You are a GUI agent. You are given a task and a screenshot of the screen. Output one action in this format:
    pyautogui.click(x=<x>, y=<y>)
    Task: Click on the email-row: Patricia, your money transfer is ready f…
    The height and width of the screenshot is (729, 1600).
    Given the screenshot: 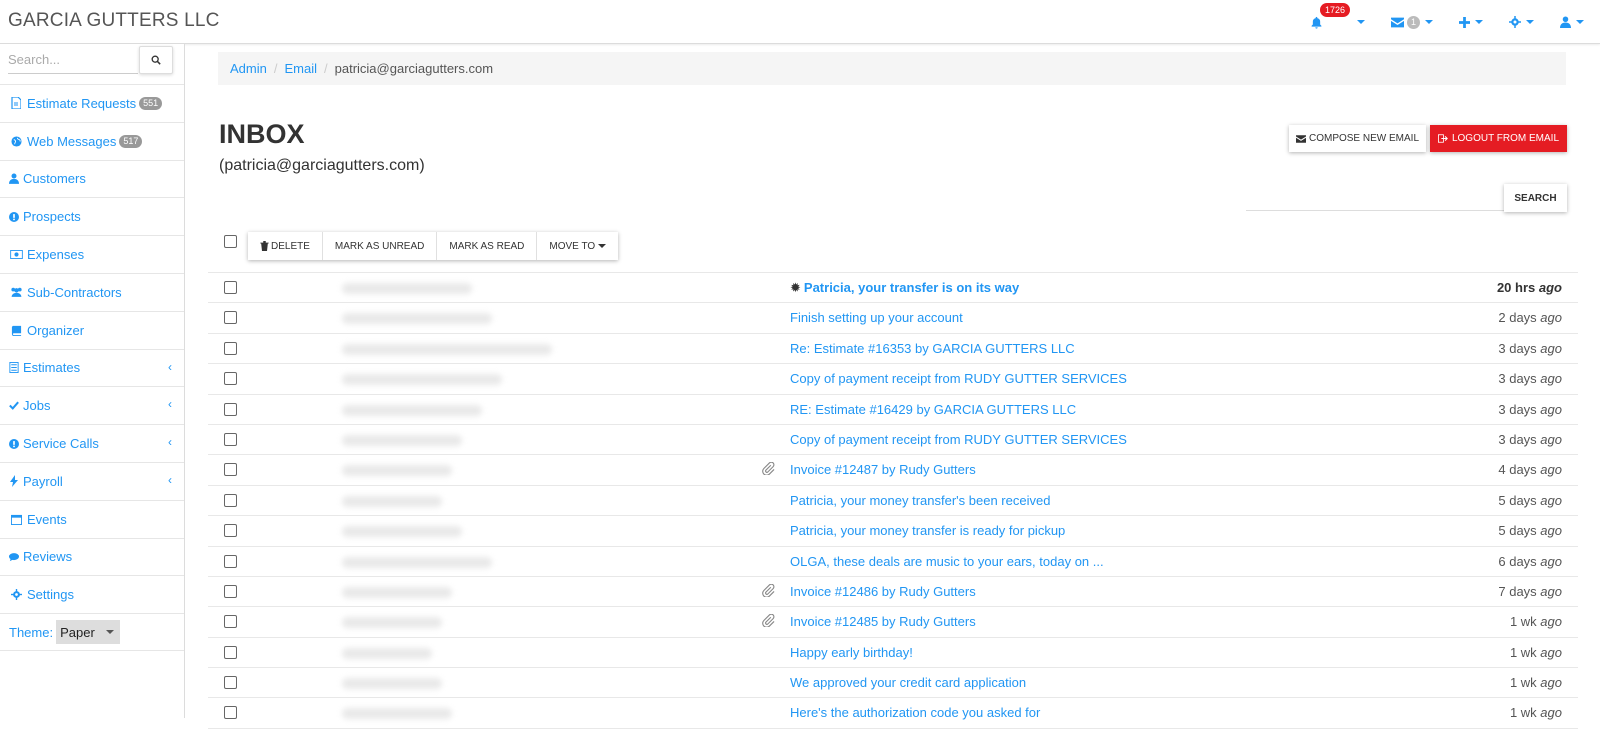 What is the action you would take?
    pyautogui.click(x=893, y=531)
    